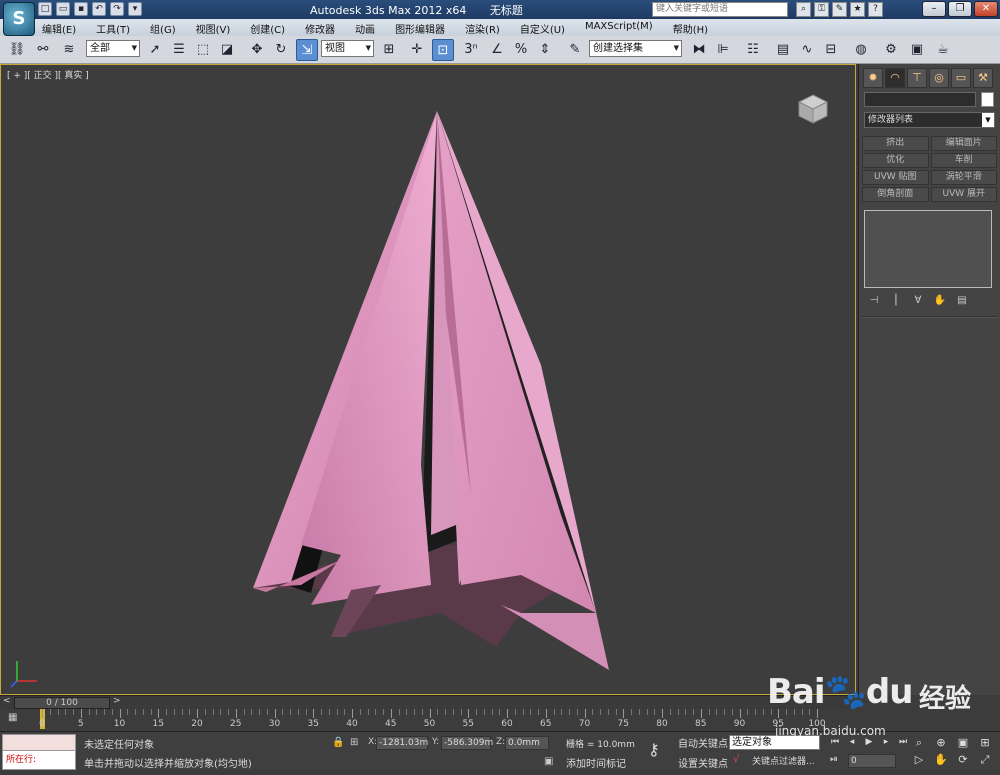 This screenshot has width=1000, height=775. Describe the element at coordinates (939, 78) in the screenshot. I see `motion-tab-icon: ◎` at that location.